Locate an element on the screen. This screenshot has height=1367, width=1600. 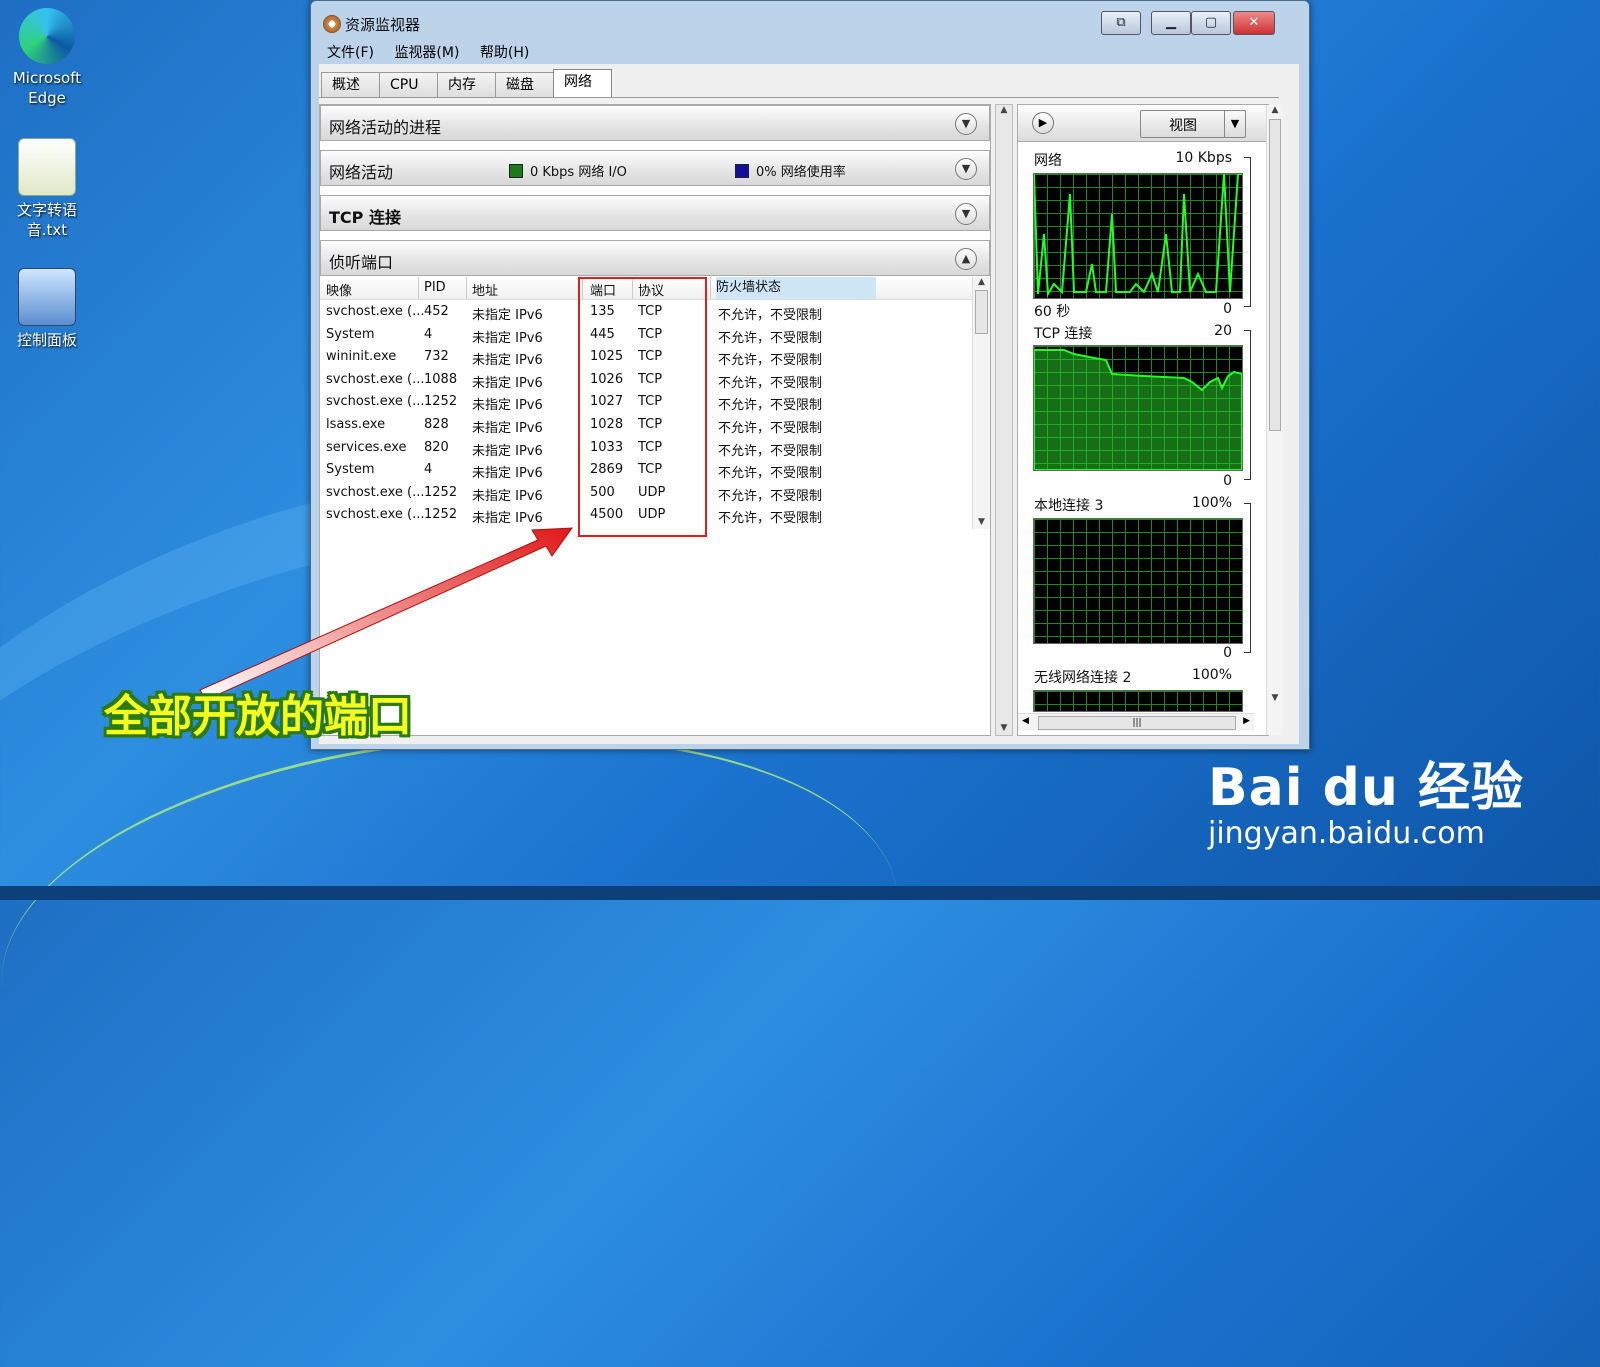
watermark-brand: Bai du 经验 is located at coordinates (1366, 788).